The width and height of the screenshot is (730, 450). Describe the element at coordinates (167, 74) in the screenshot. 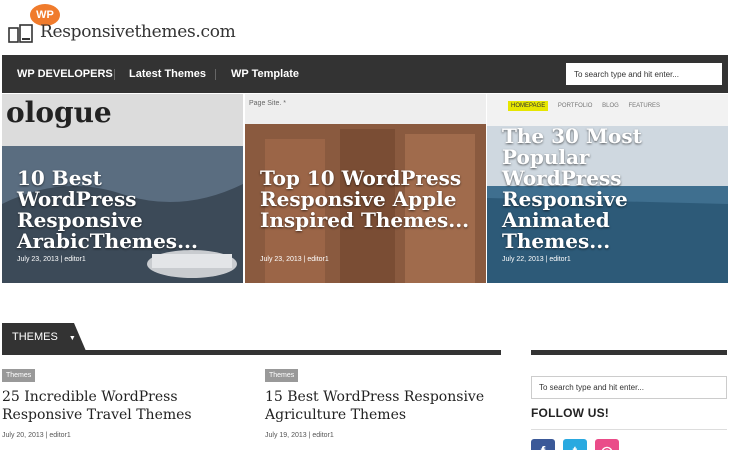

I see `nav-item-latest-themes: Latest Themes` at that location.